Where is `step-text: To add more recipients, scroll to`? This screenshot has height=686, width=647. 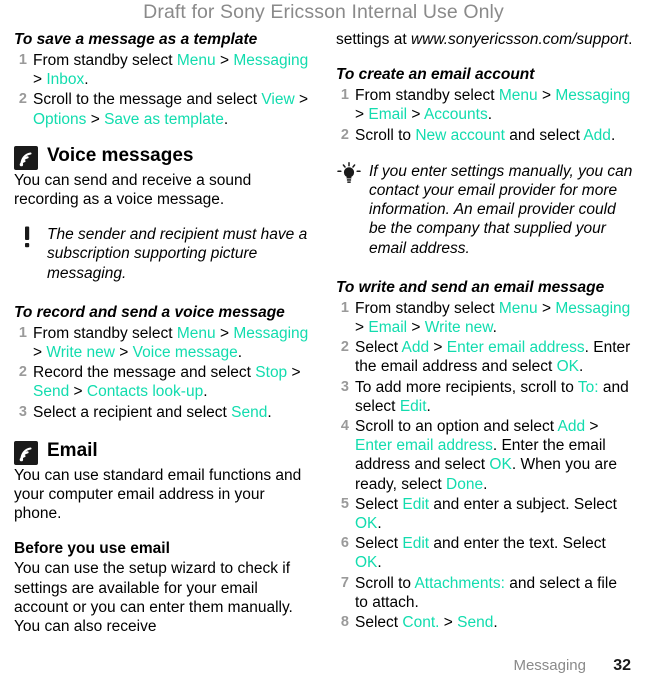
step-text: To add more recipients, scroll to is located at coordinates (466, 387).